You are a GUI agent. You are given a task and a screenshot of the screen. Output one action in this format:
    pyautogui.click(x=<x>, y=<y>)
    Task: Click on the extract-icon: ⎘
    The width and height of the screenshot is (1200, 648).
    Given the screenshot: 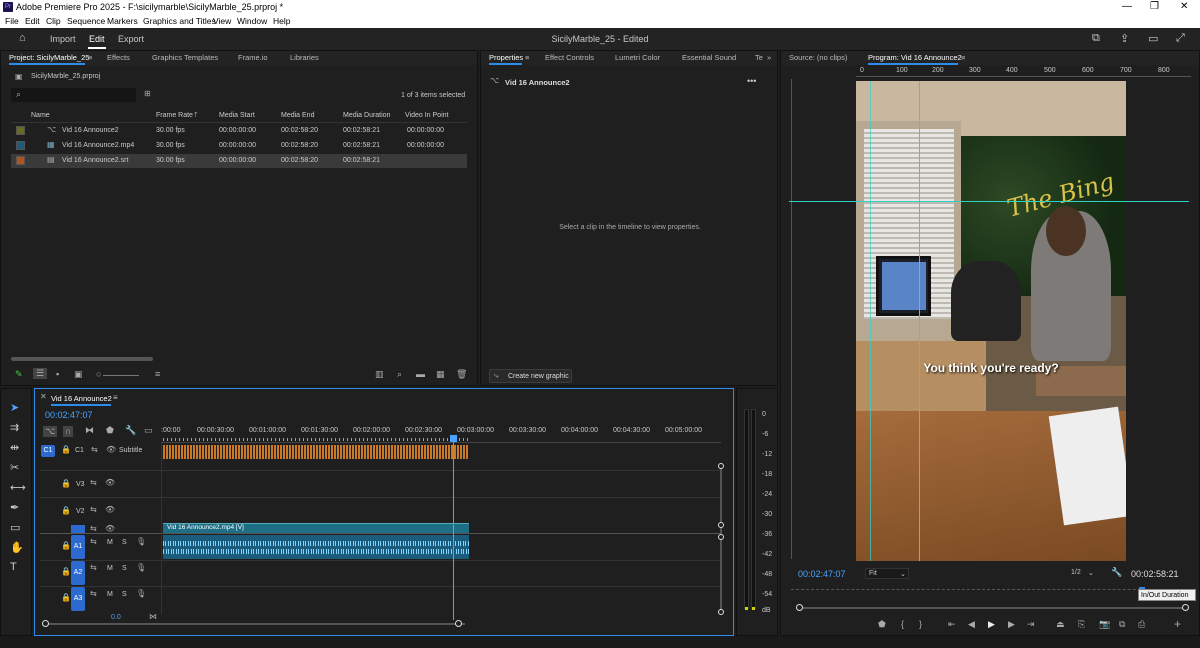 What is the action you would take?
    pyautogui.click(x=1081, y=624)
    